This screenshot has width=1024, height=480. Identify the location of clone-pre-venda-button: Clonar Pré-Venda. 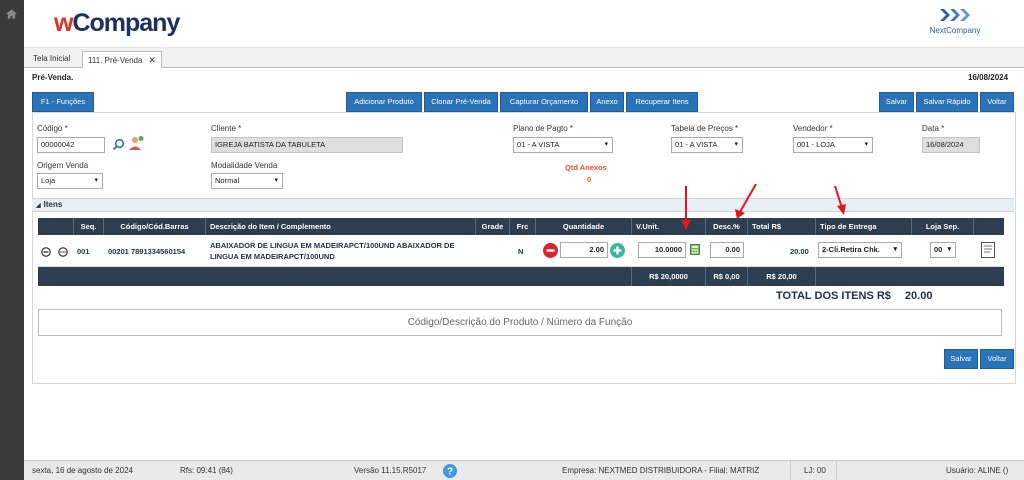
(461, 102).